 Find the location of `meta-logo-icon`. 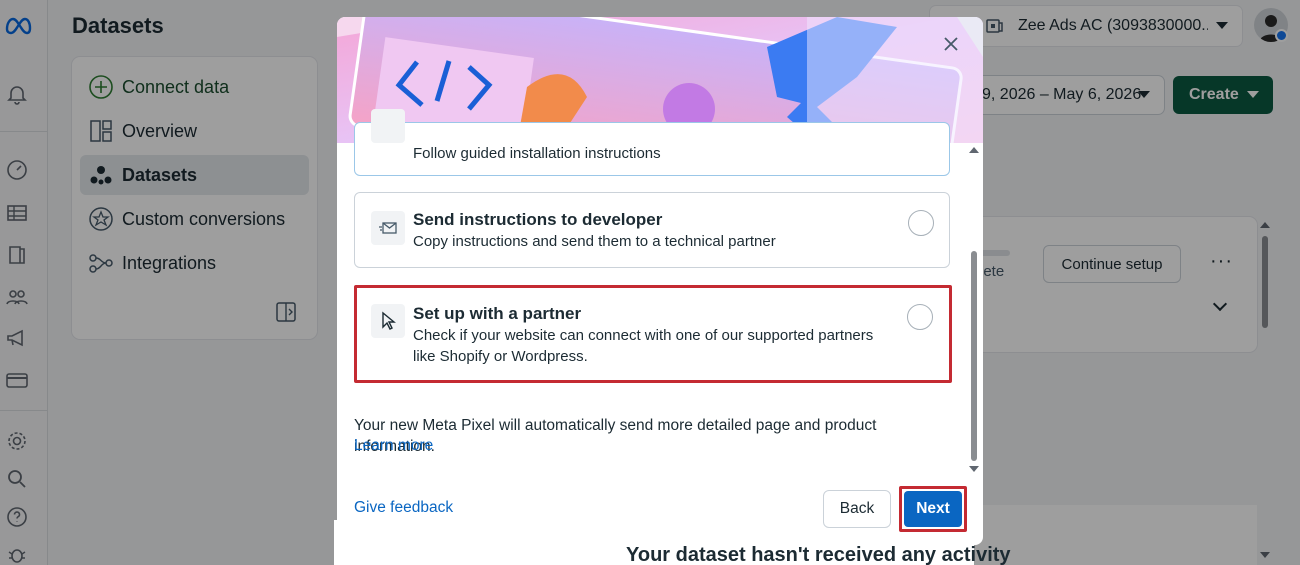

meta-logo-icon is located at coordinates (19, 25).